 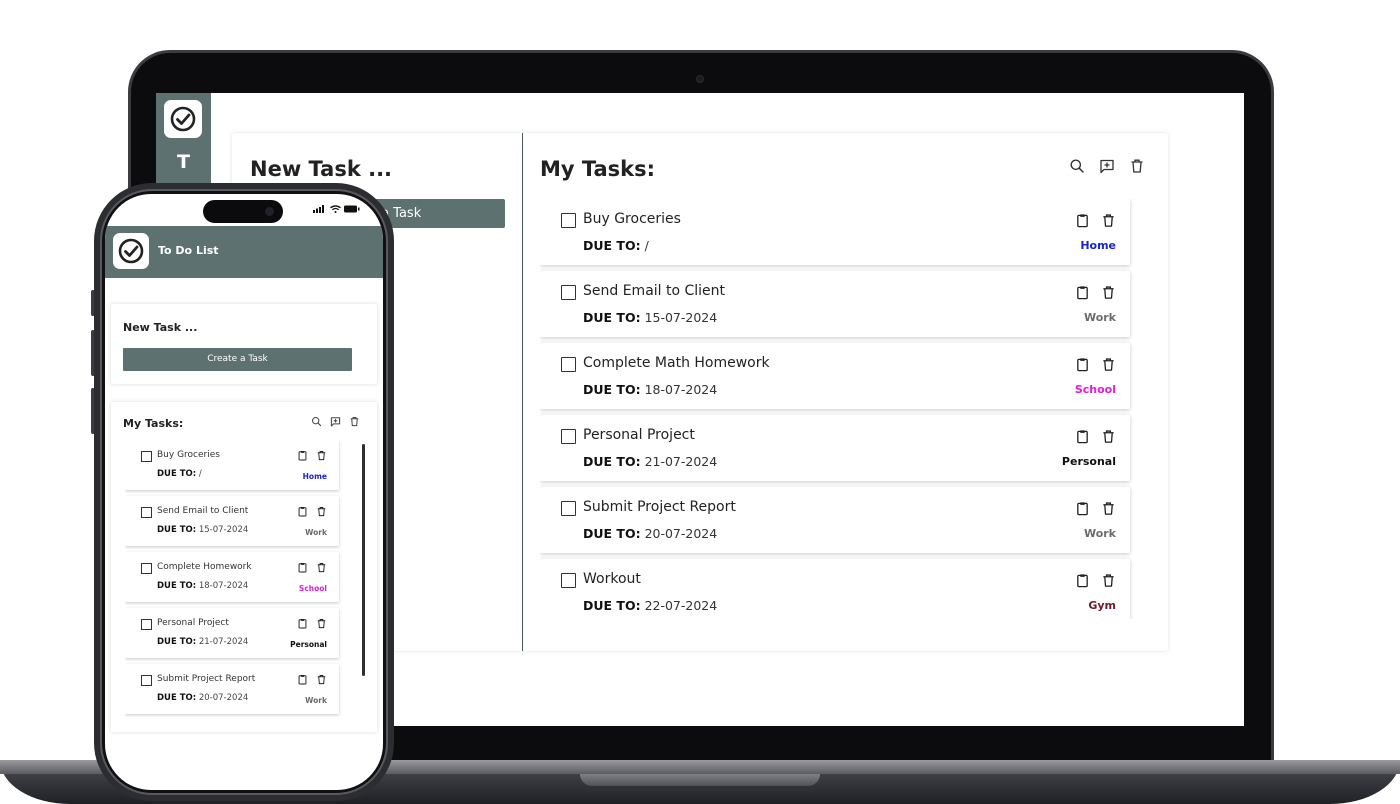 I want to click on create-task-button: Create a Task, so click(x=237, y=359).